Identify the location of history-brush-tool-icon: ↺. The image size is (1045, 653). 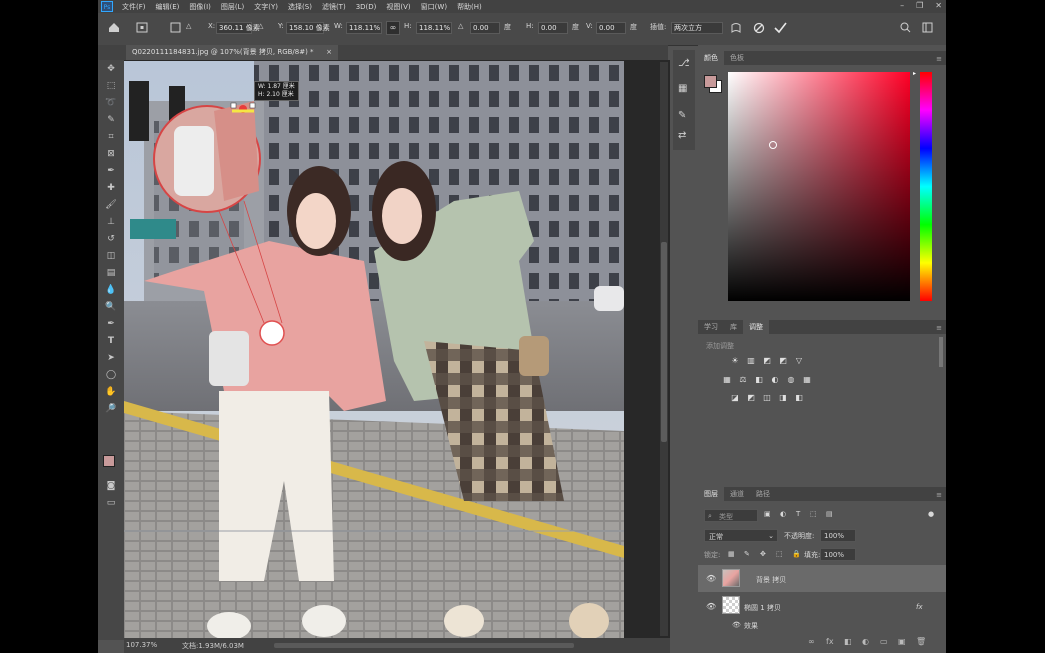
(111, 239).